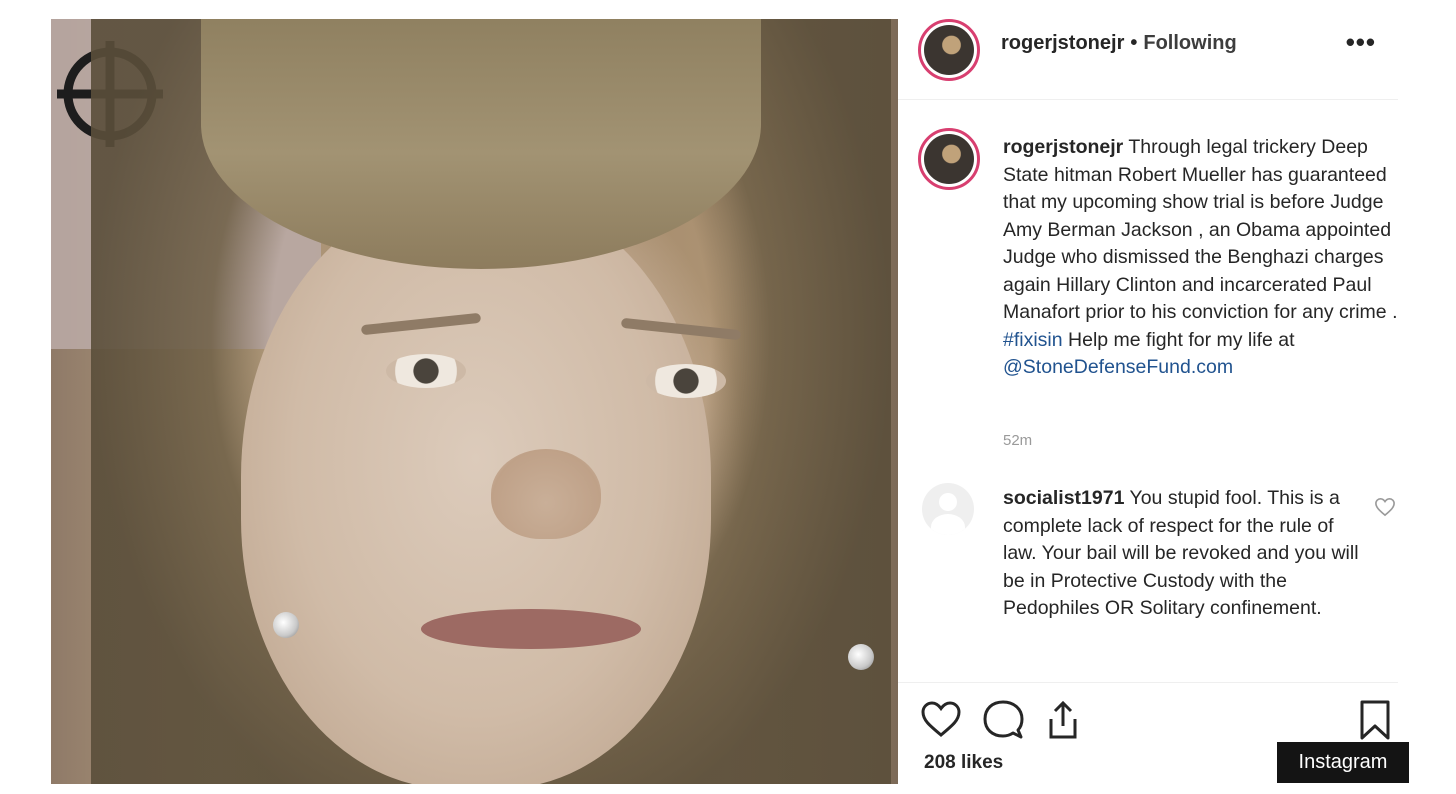  I want to click on hashtag-link: #fixisin, so click(1033, 340).